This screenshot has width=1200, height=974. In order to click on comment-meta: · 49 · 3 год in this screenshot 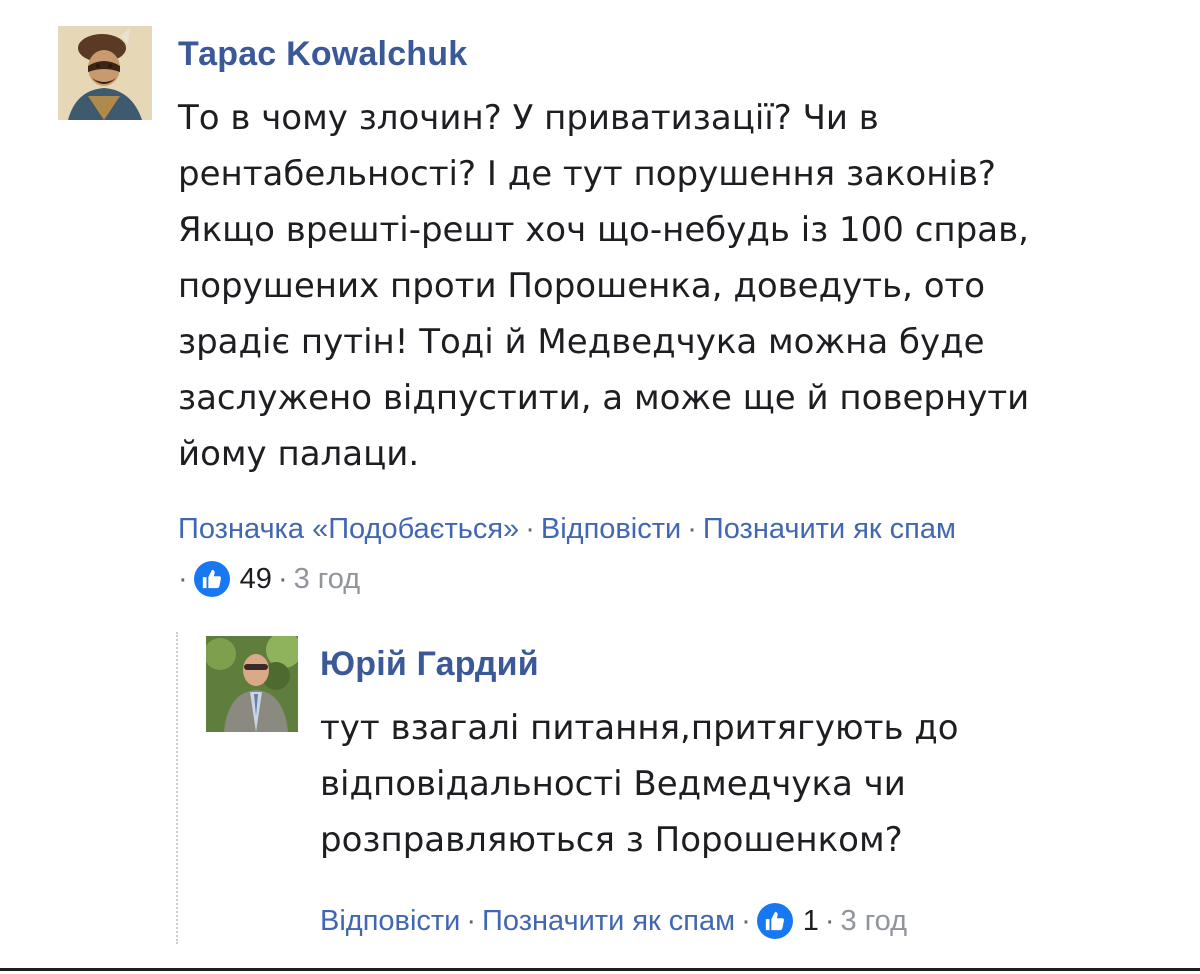, I will do `click(673, 579)`.